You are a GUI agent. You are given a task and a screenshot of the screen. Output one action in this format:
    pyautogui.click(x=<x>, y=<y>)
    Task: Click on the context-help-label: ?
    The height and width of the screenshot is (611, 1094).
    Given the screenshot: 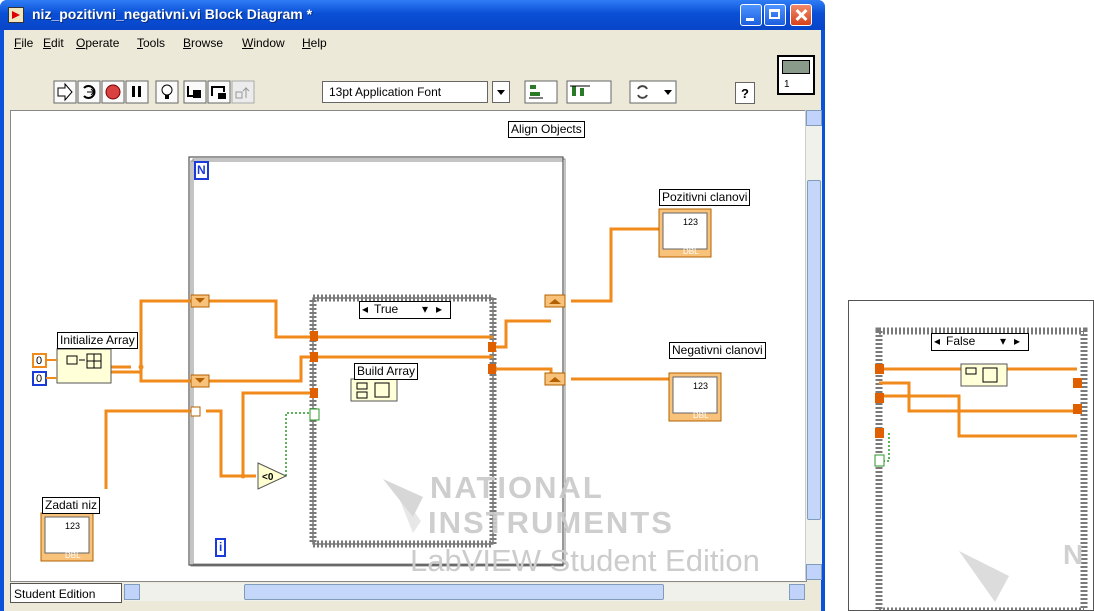 What is the action you would take?
    pyautogui.click(x=745, y=93)
    